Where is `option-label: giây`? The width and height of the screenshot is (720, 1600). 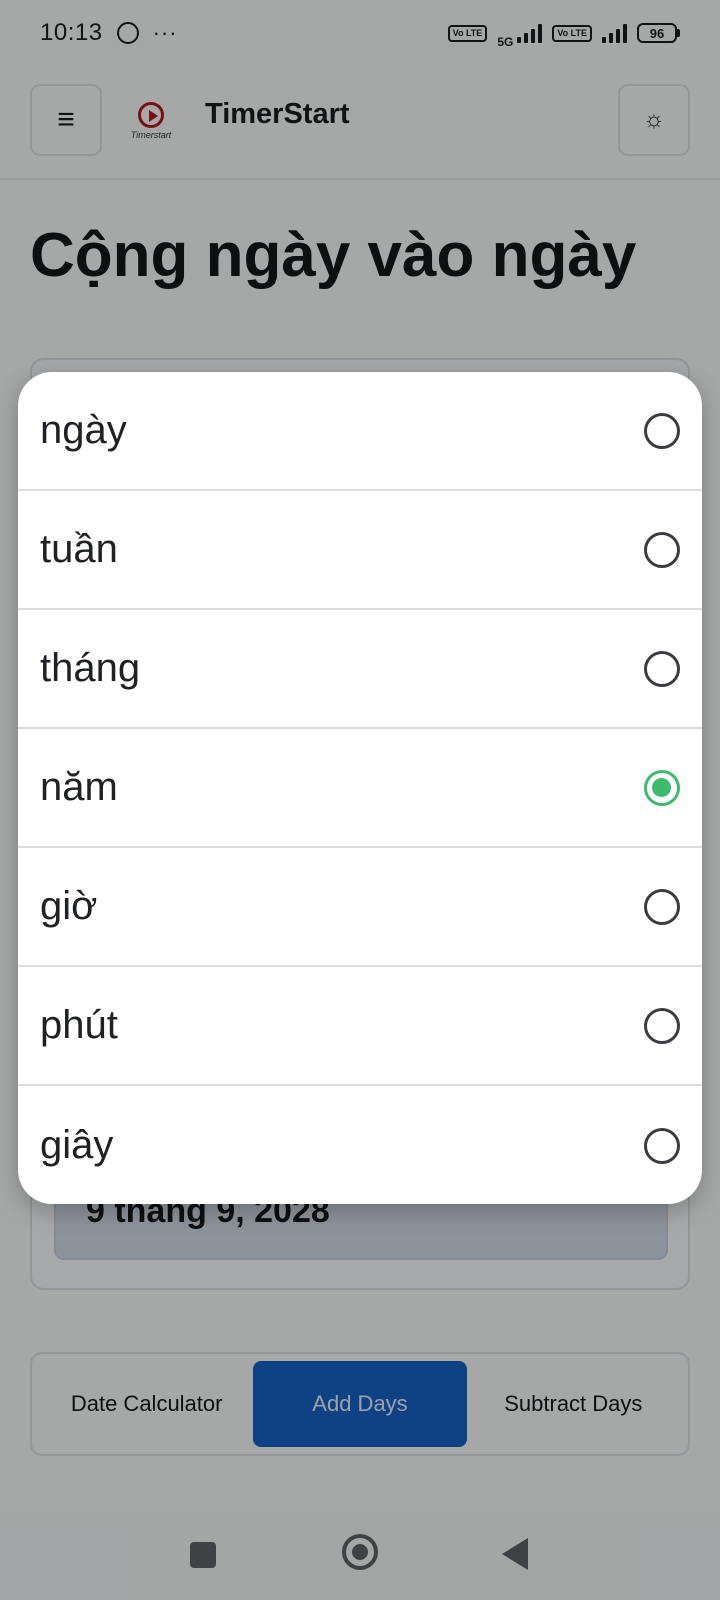 option-label: giây is located at coordinates (77, 1145).